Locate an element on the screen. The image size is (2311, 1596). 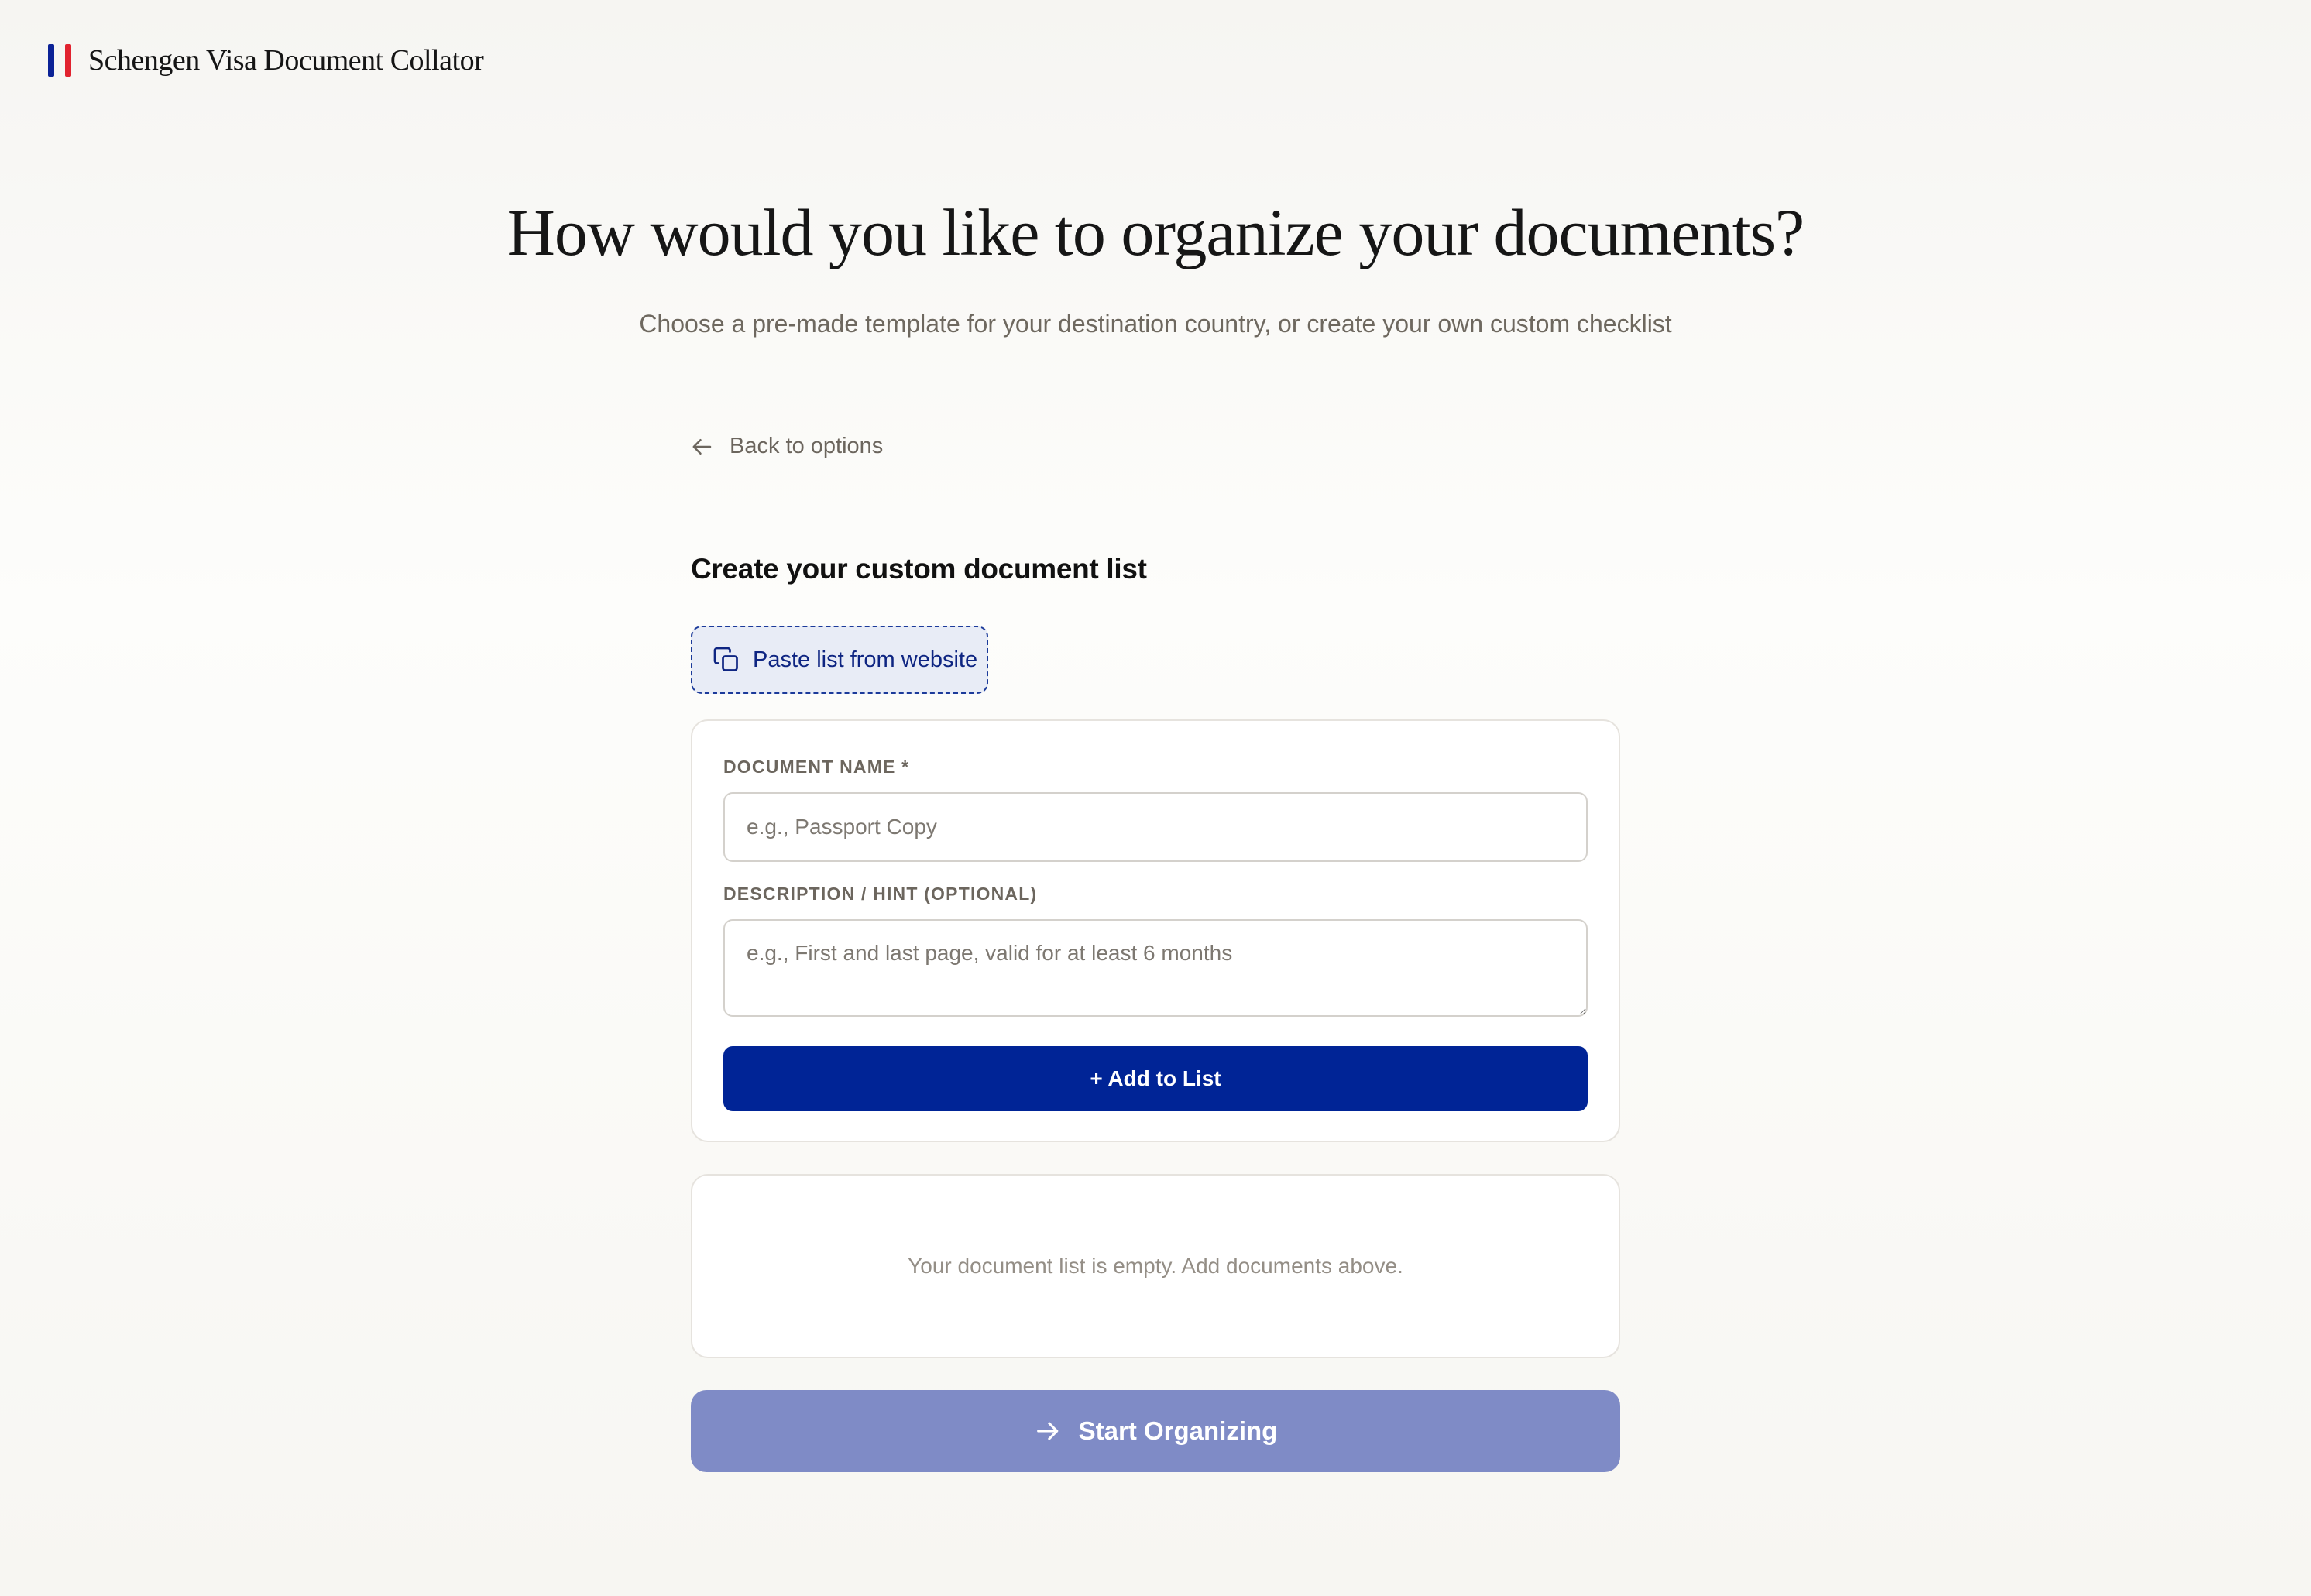
back-link-label: Back to options is located at coordinates (807, 446).